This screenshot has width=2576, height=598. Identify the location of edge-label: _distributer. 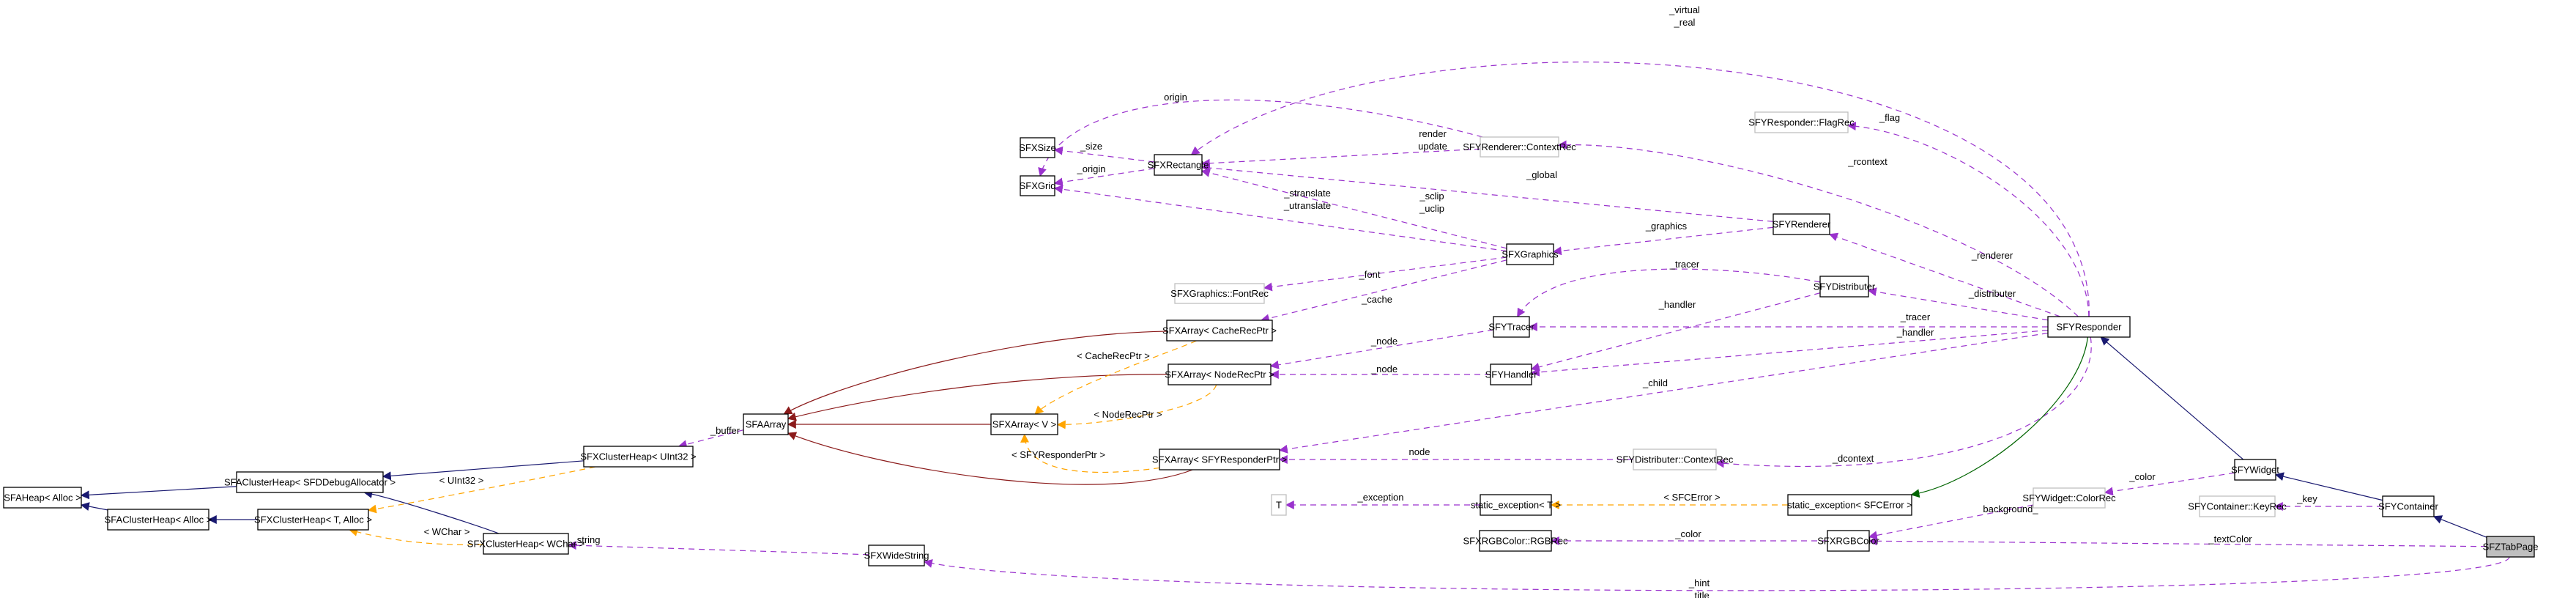
(1992, 293).